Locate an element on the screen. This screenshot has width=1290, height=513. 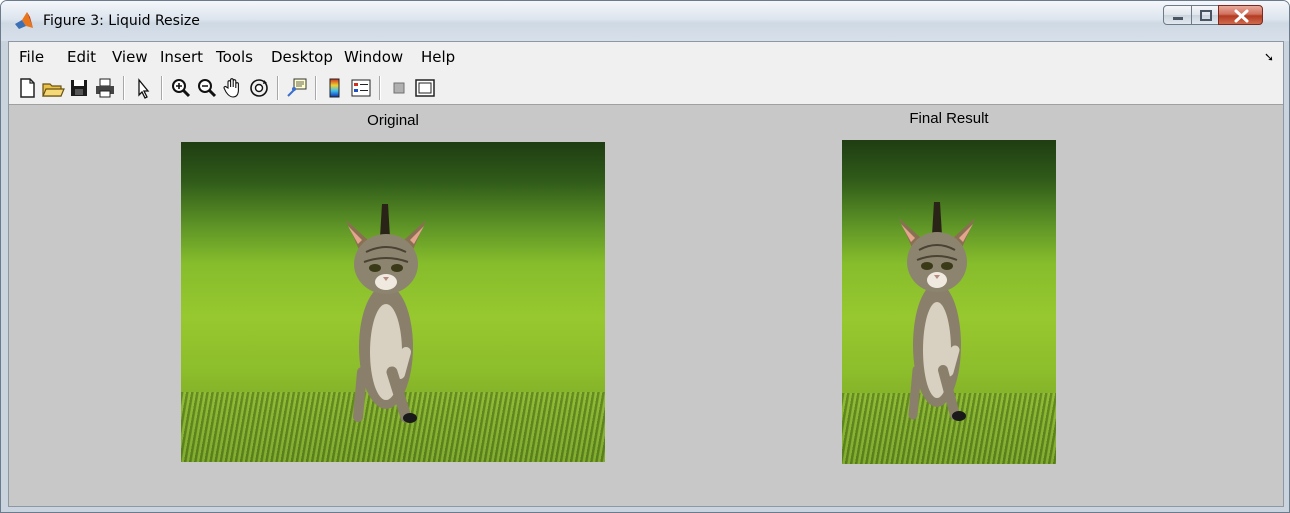
show-plot-tools-icon is located at coordinates (425, 88).